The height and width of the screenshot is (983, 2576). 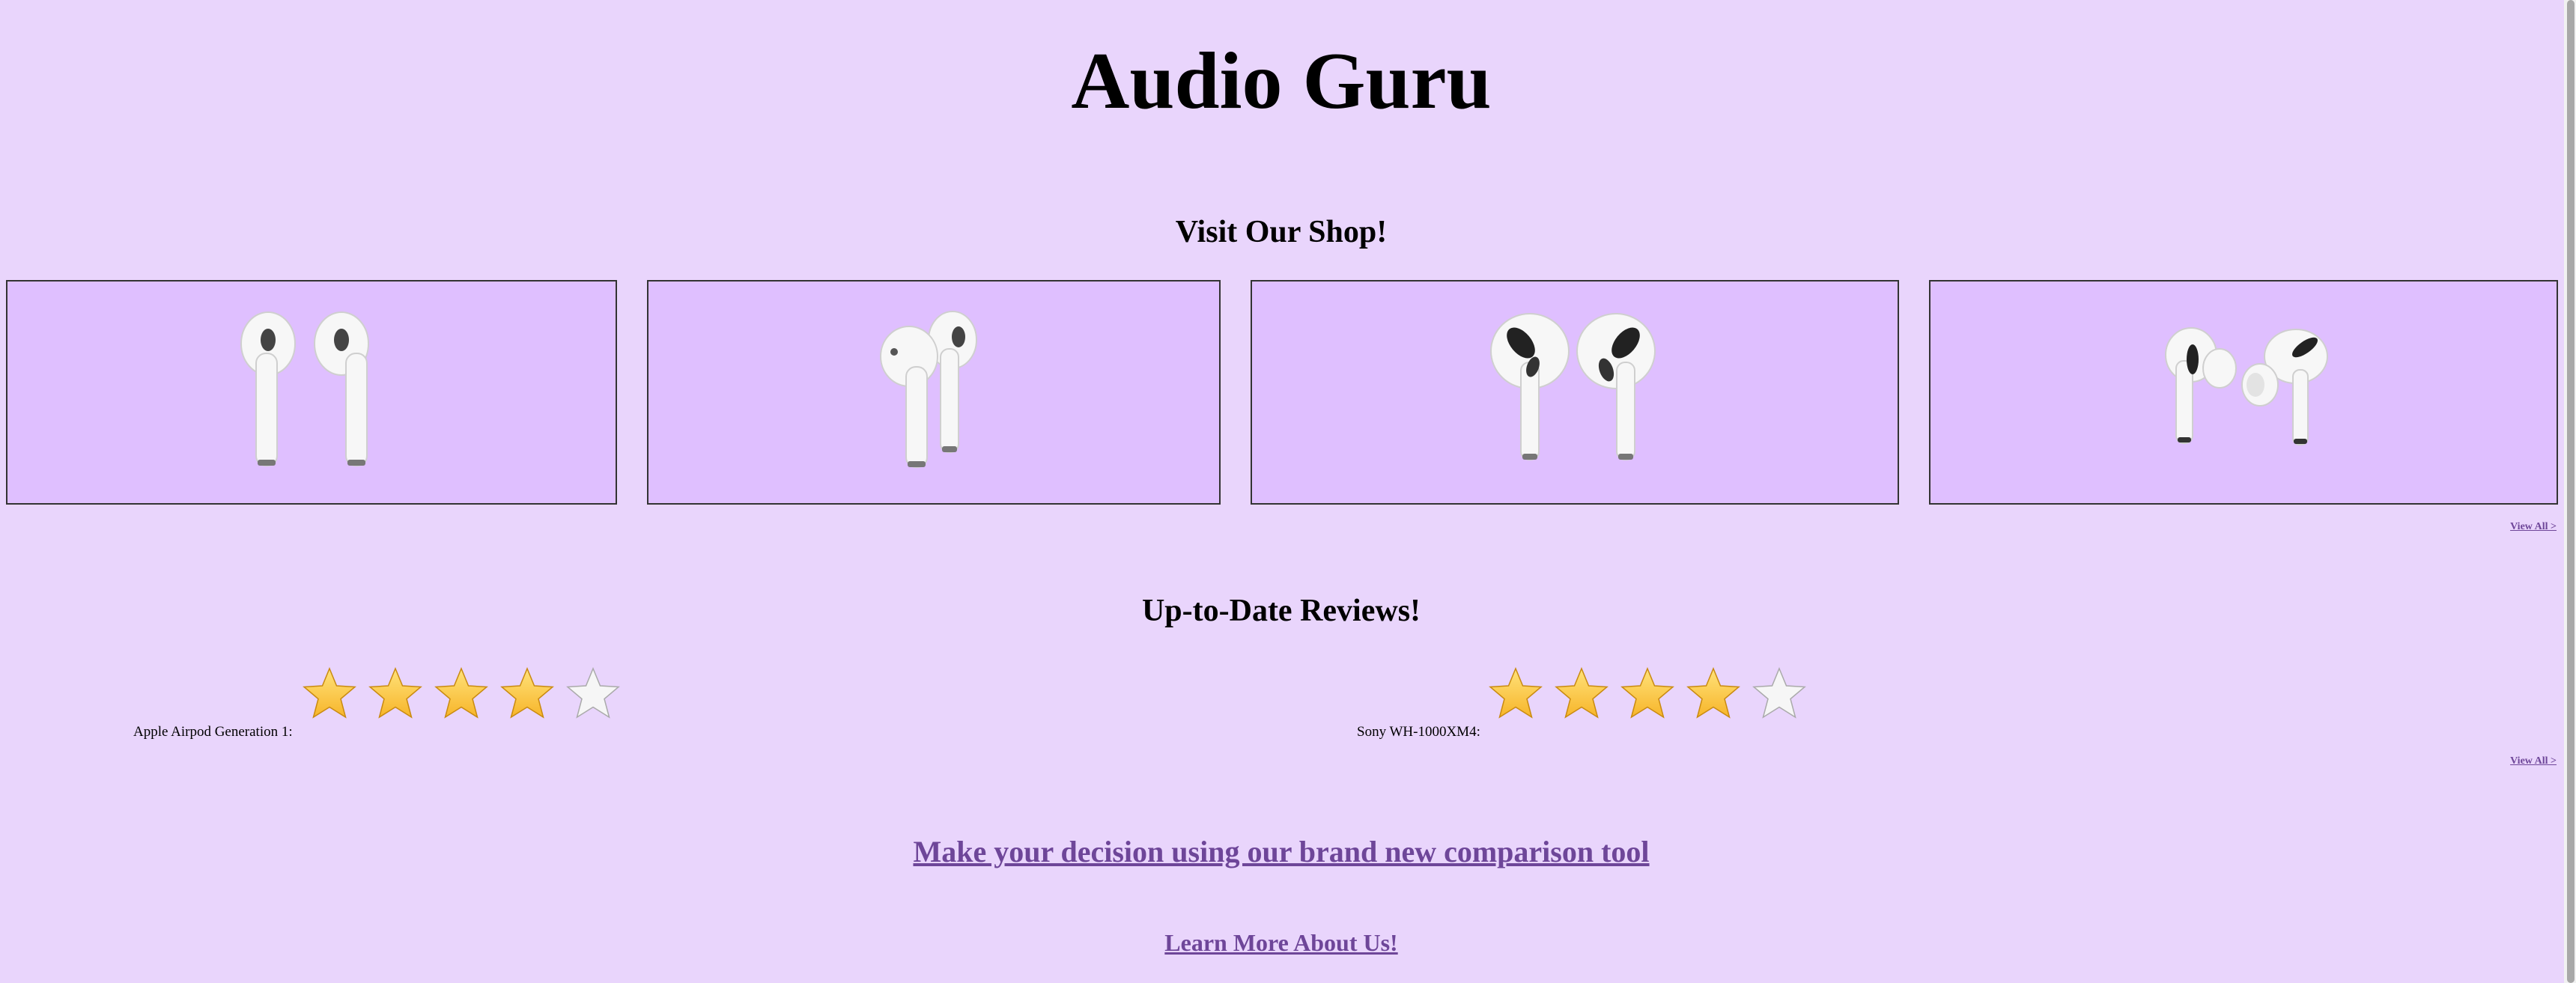 What do you see at coordinates (1281, 81) in the screenshot?
I see `page-title: Audio Guru` at bounding box center [1281, 81].